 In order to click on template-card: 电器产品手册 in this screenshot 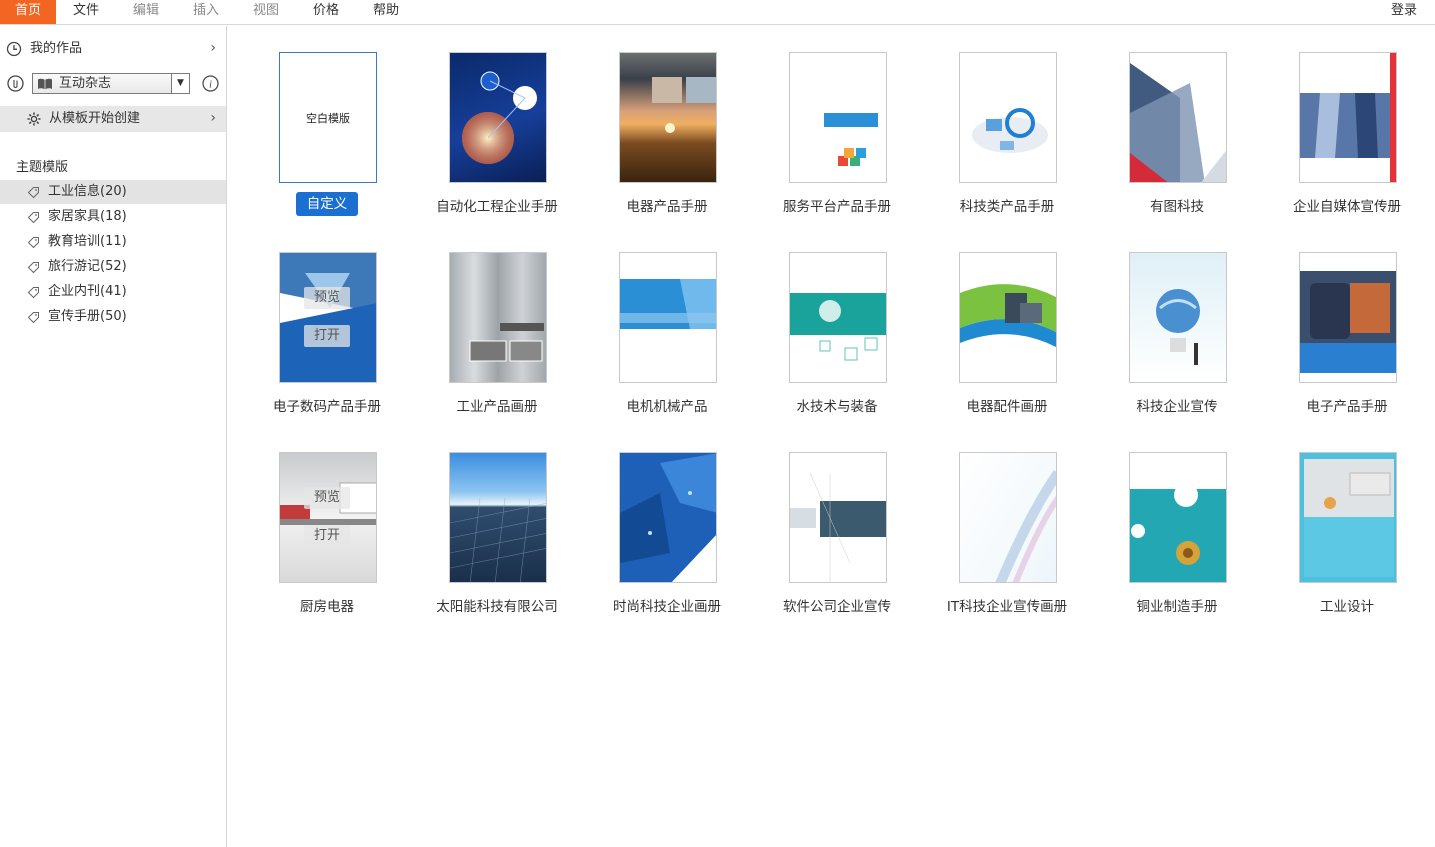, I will do `click(667, 142)`.